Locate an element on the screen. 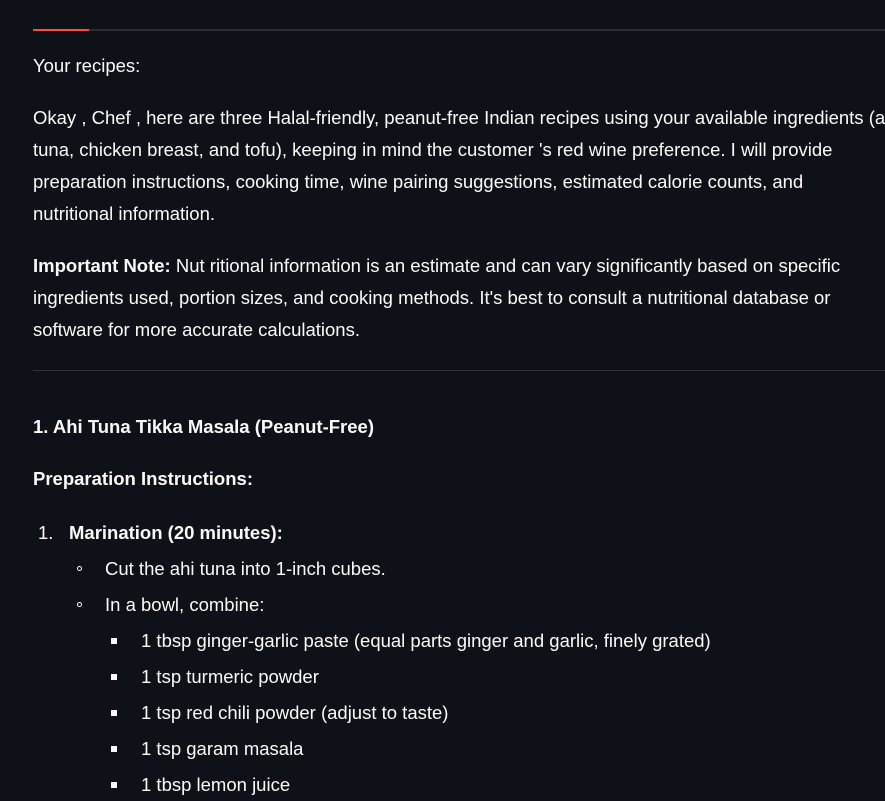 This screenshot has width=885, height=801. note-line: software for more accurate calculations. is located at coordinates (196, 329).